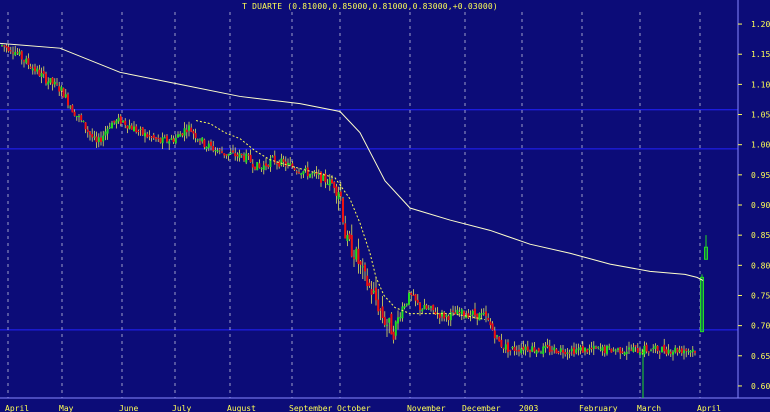 The height and width of the screenshot is (412, 770). I want to click on x-tick-label: February, so click(598, 408).